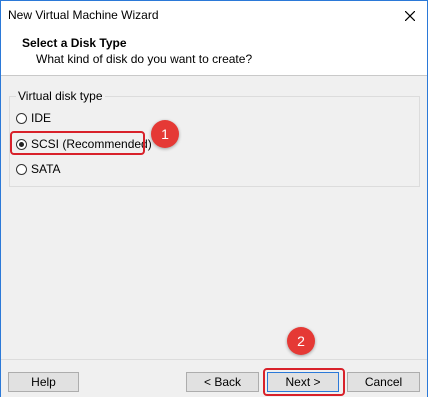 This screenshot has height=397, width=428. I want to click on back-button: < Back, so click(222, 382).